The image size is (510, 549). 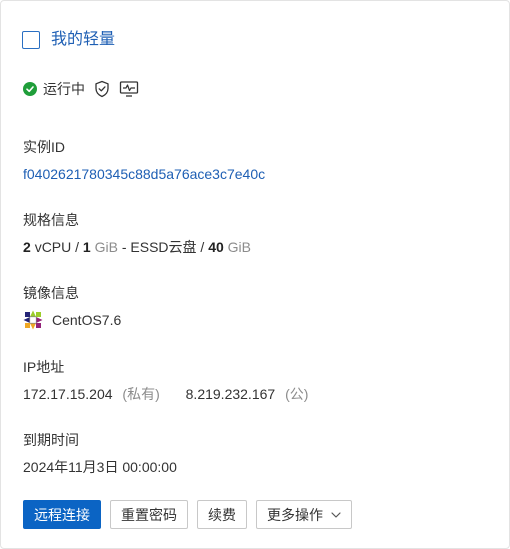 I want to click on expiry-section: 到期时间 2024年11月3日 00:00:00, so click(x=100, y=453).